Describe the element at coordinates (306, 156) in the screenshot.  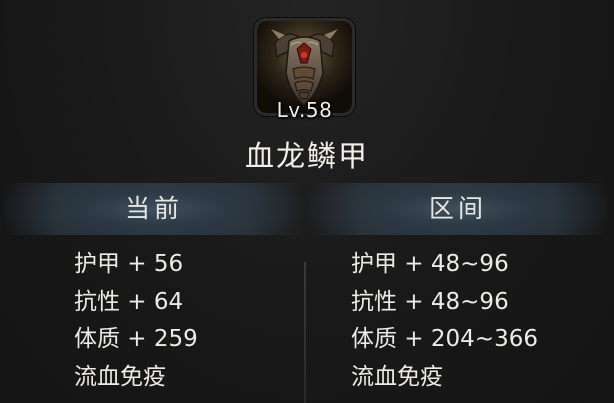
I see `item-name: 血龙鳞甲` at that location.